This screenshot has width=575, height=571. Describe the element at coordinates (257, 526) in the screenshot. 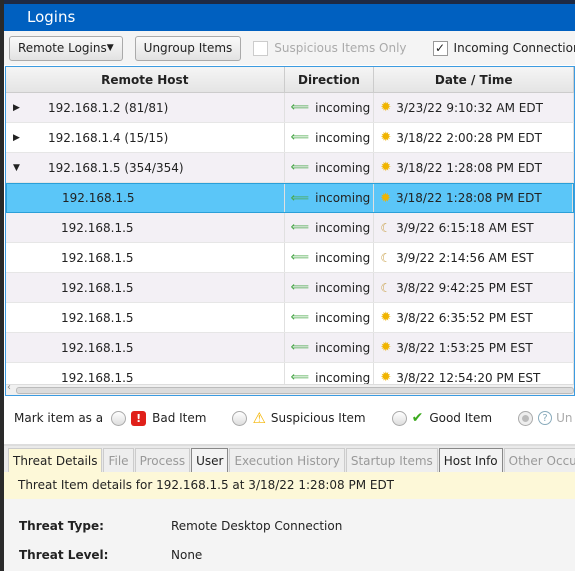

I see `detail-value: Remote Desktop Connection` at that location.